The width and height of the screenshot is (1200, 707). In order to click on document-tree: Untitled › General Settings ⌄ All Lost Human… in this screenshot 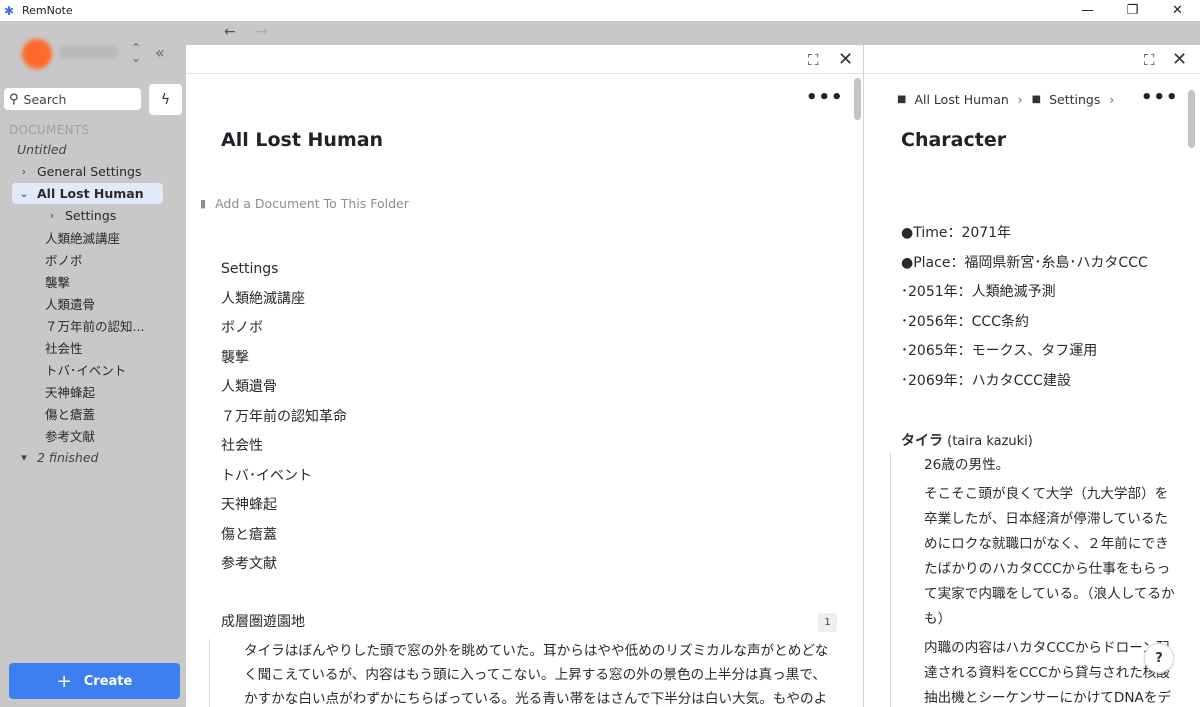, I will do `click(93, 303)`.